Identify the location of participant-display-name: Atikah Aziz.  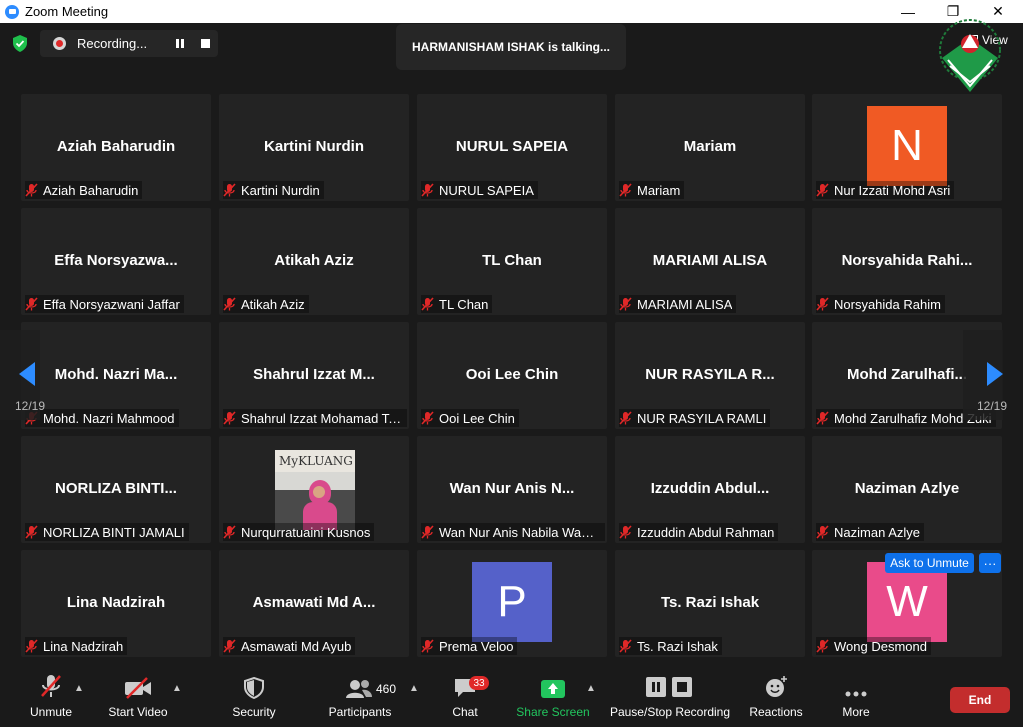
(314, 260).